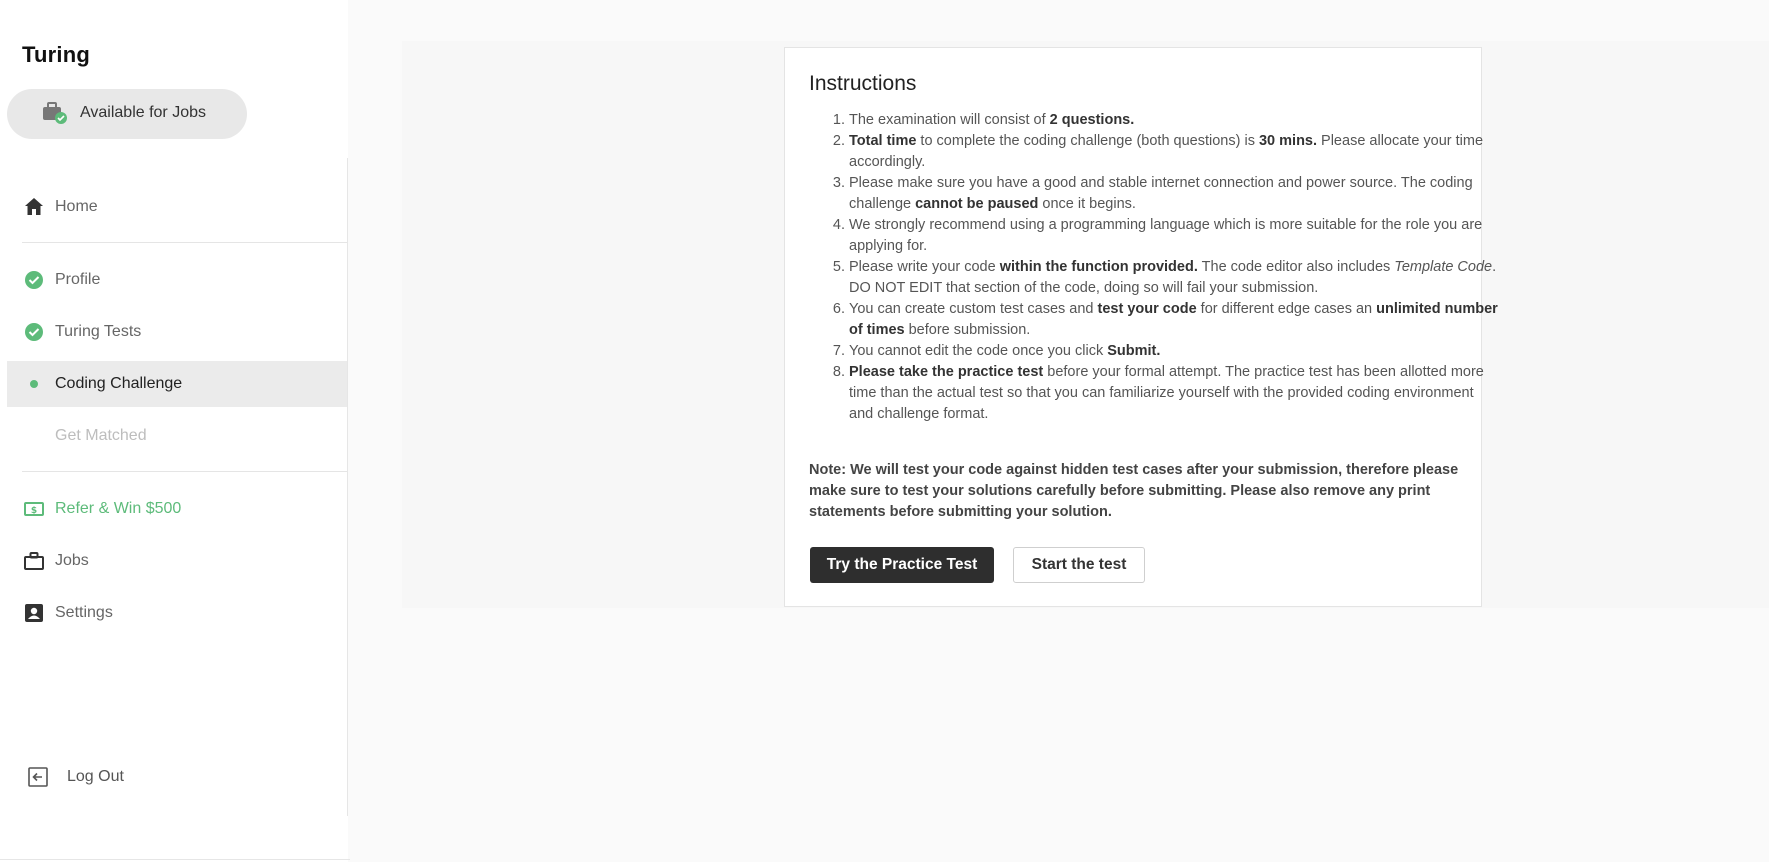 This screenshot has height=862, width=1769. I want to click on availability-toggle: Available for Jobs, so click(127, 114).